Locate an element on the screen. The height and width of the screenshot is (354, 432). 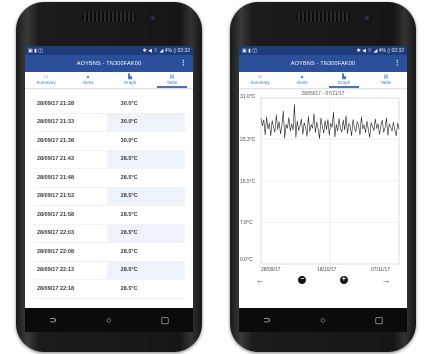
row-time: 28/09/17 21:58 is located at coordinates (56, 214).